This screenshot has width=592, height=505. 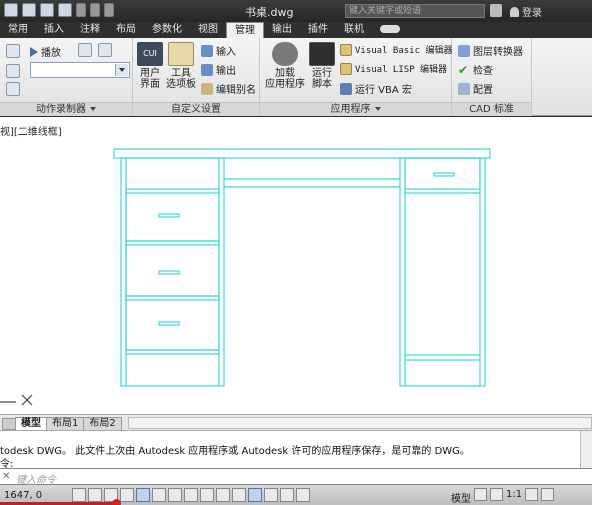 I want to click on import-icon, so click(x=207, y=50).